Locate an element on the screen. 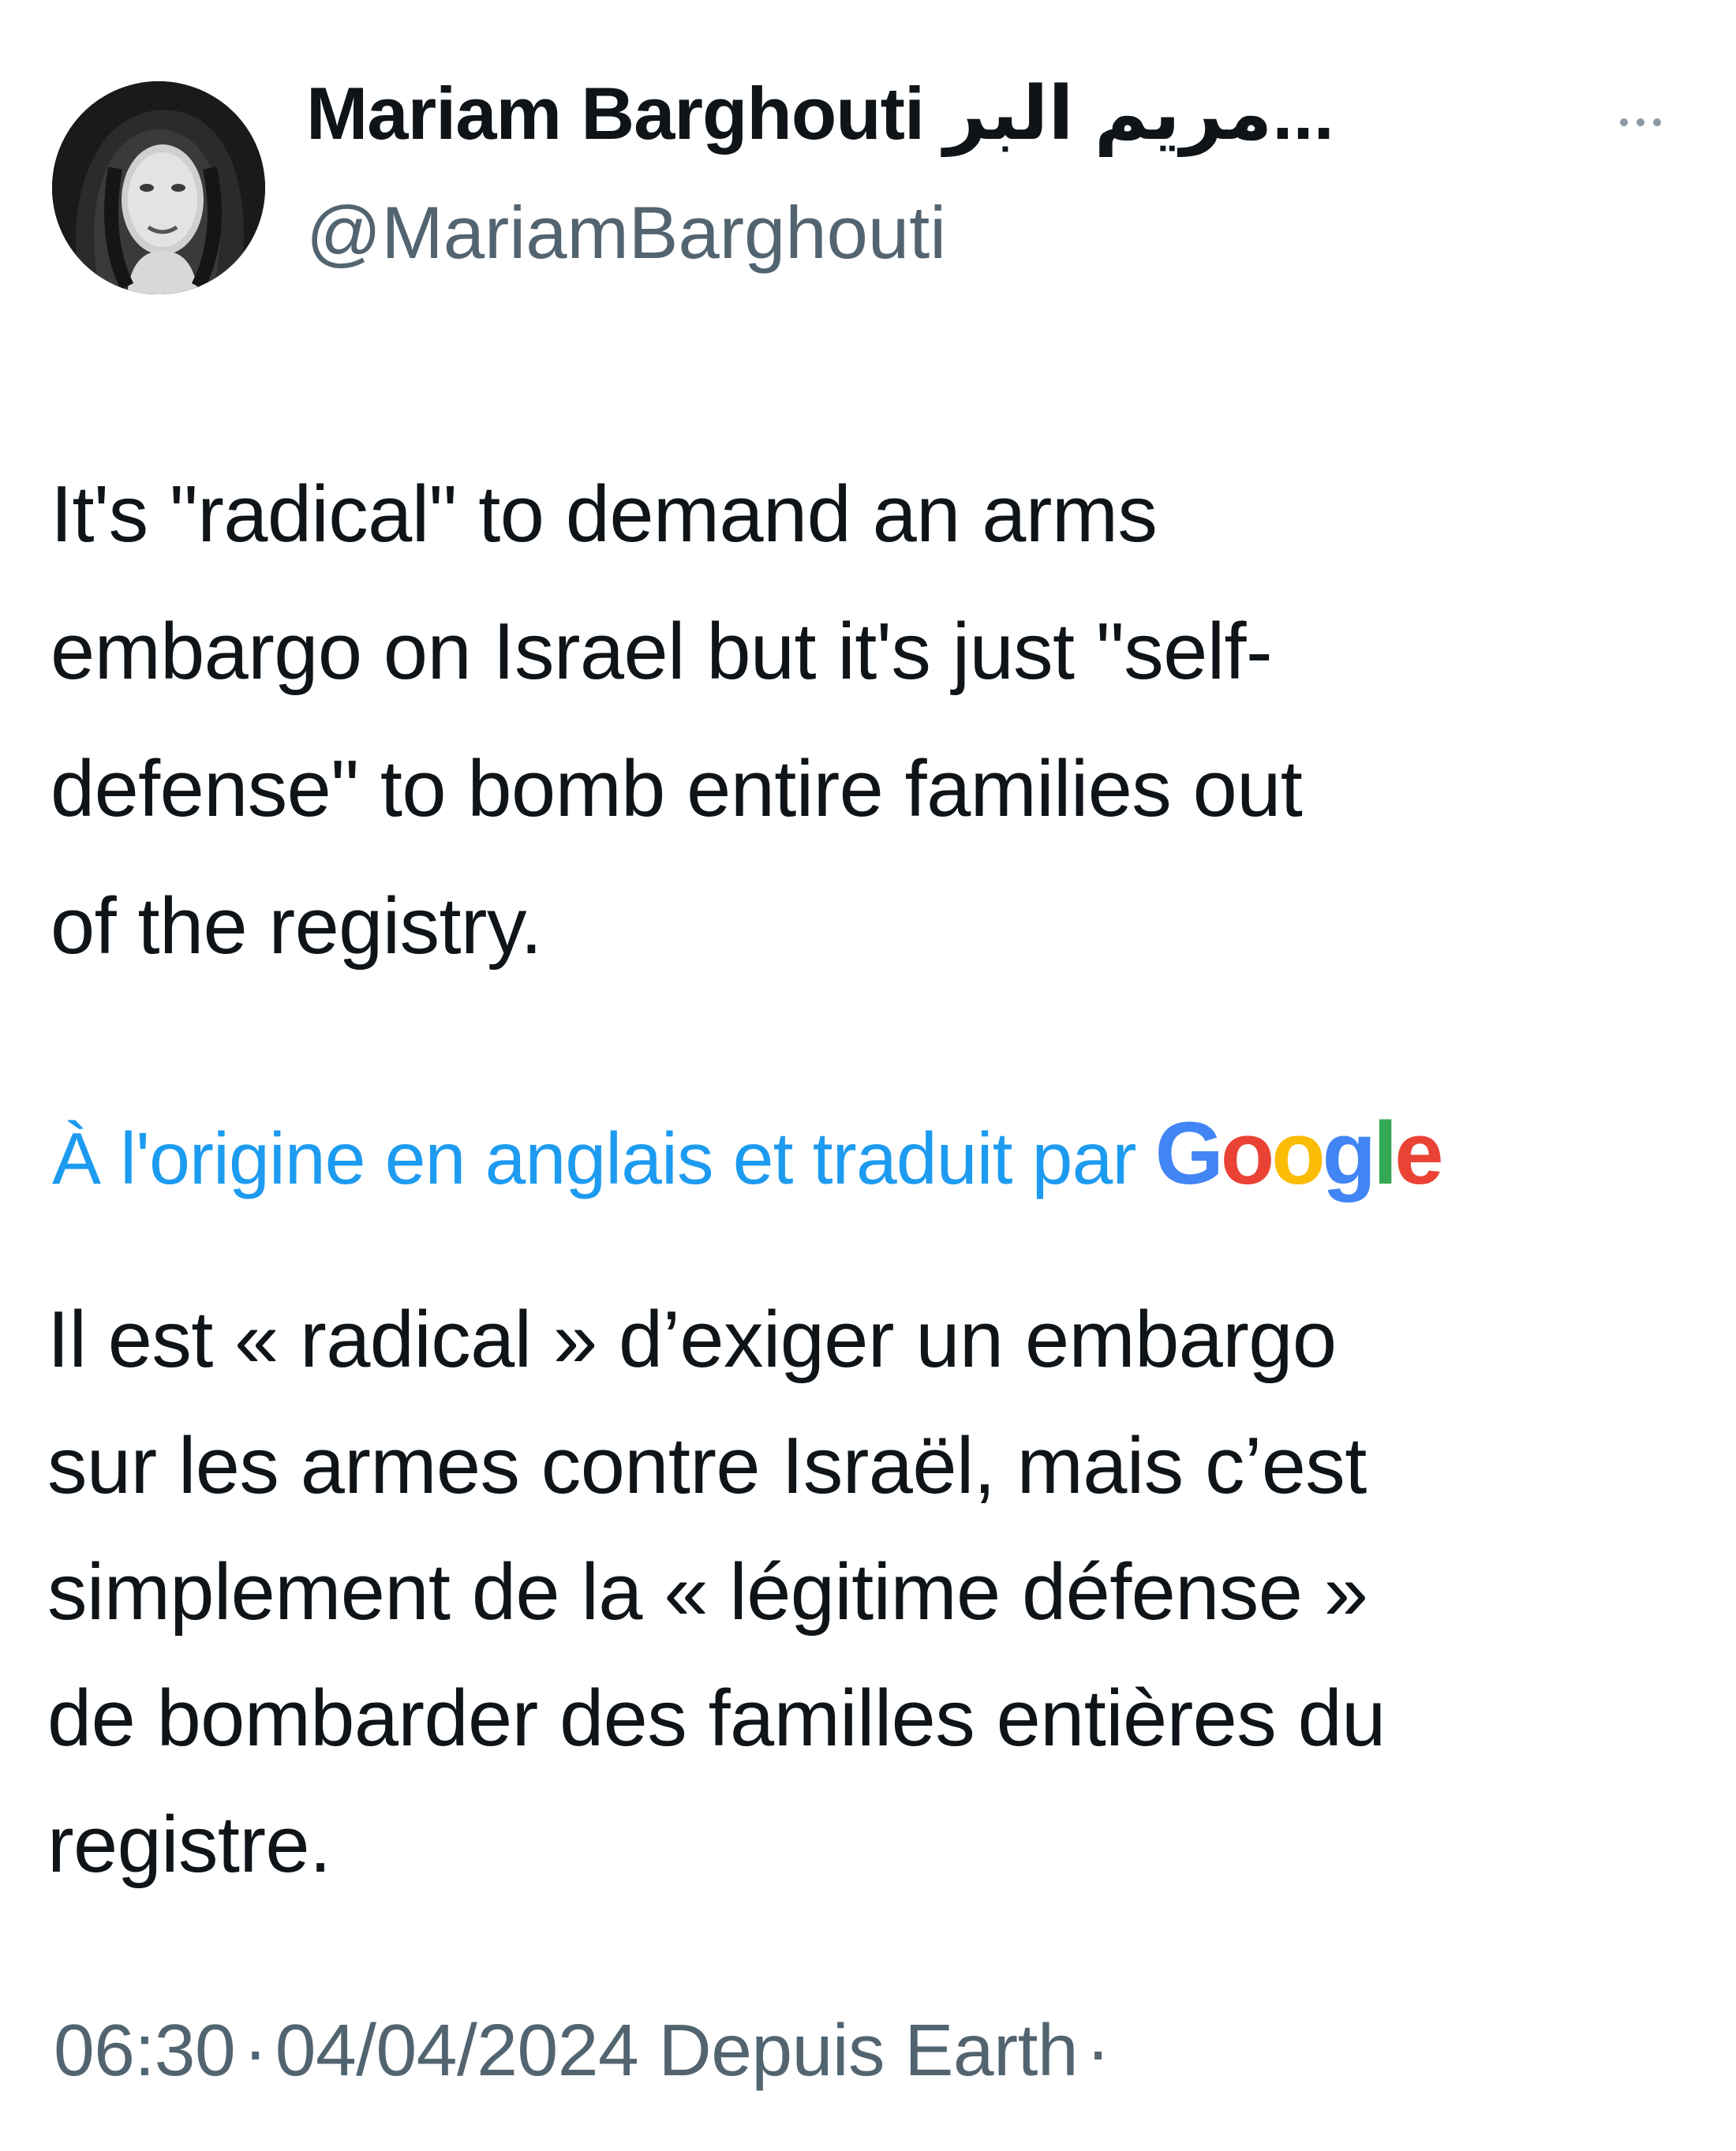 The image size is (1736, 2151). tweet-text-line: embargo on Israel but it's just "self- is located at coordinates (662, 652).